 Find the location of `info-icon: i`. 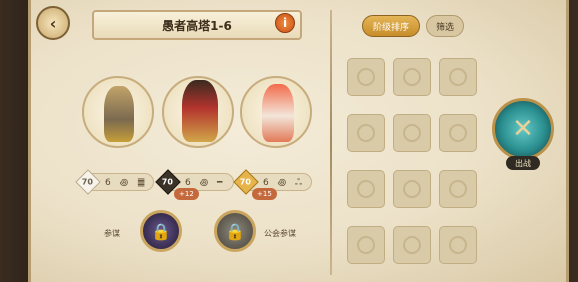

info-icon: i is located at coordinates (285, 23).